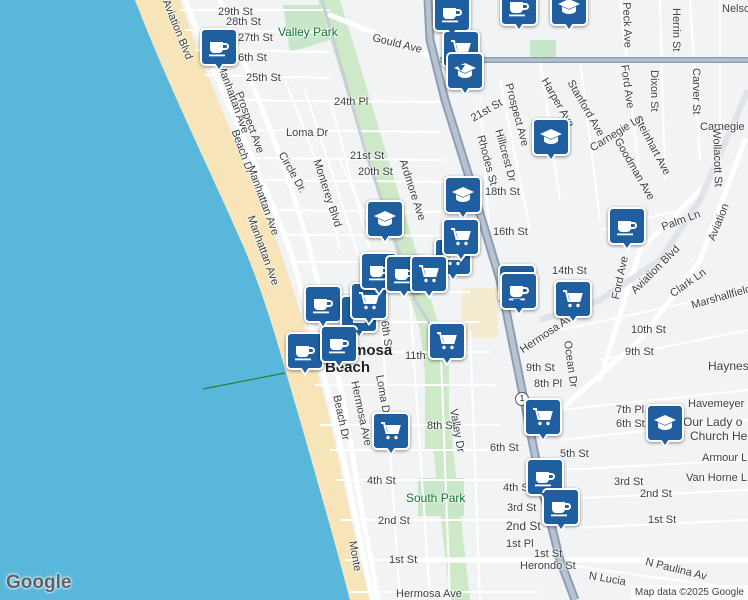 This screenshot has width=748, height=600. What do you see at coordinates (728, 366) in the screenshot?
I see `street-label-haynes: Haynes` at bounding box center [728, 366].